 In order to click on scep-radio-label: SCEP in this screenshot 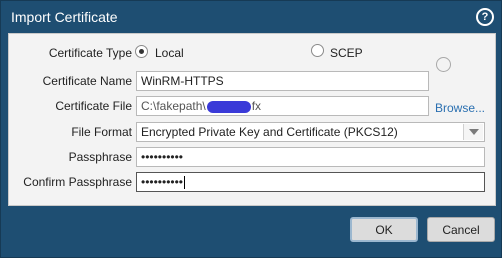, I will do `click(346, 53)`.